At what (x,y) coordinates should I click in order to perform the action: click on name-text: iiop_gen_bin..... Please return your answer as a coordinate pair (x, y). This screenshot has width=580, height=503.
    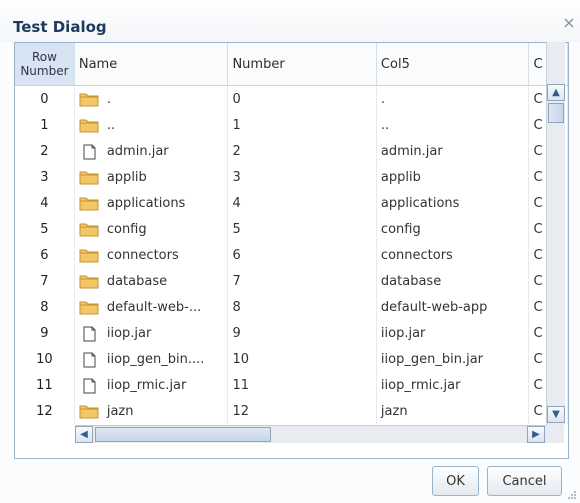
    Looking at the image, I should click on (155, 359).